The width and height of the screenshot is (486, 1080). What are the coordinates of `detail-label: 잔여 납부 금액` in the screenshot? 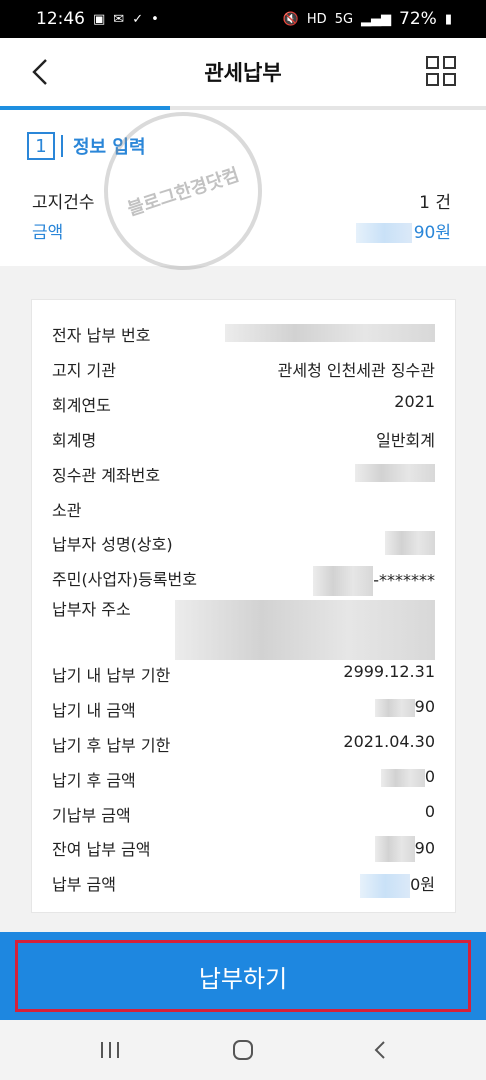 It's located at (101, 849).